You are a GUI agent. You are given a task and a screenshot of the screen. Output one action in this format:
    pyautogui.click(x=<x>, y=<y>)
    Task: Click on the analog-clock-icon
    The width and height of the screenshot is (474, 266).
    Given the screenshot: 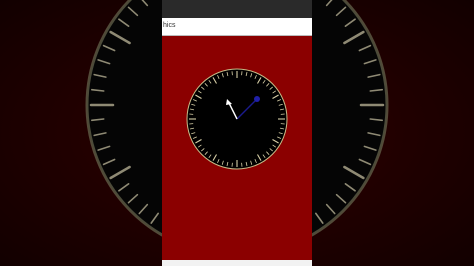 What is the action you would take?
    pyautogui.click(x=237, y=119)
    